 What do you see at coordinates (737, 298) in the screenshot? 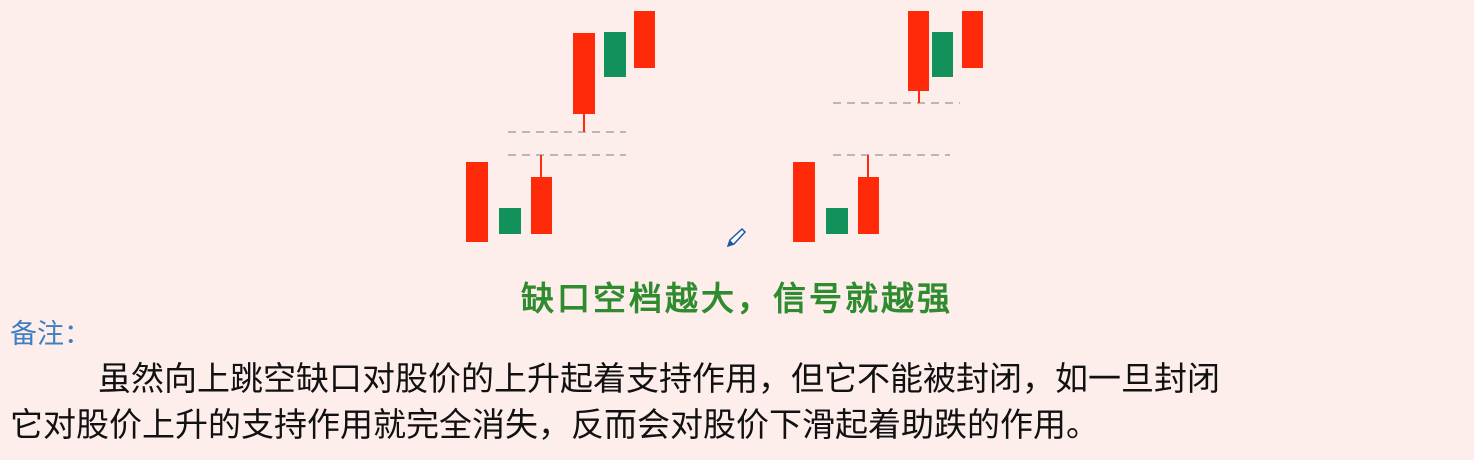
I see `diagram-caption: 缺口空档越大，信号就越强` at bounding box center [737, 298].